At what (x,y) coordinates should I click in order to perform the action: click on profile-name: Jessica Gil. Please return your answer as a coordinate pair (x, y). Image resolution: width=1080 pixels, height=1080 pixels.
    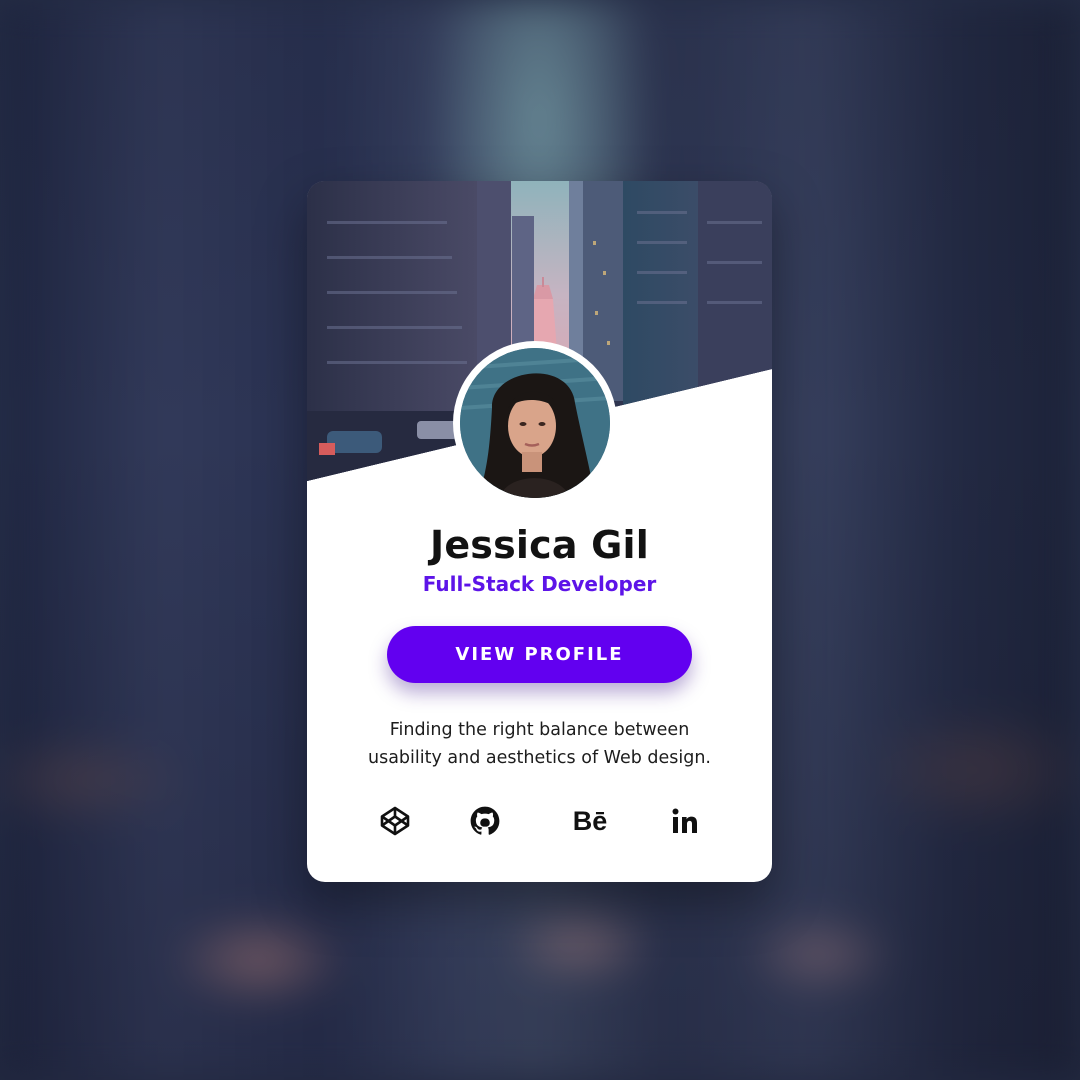
    Looking at the image, I should click on (539, 545).